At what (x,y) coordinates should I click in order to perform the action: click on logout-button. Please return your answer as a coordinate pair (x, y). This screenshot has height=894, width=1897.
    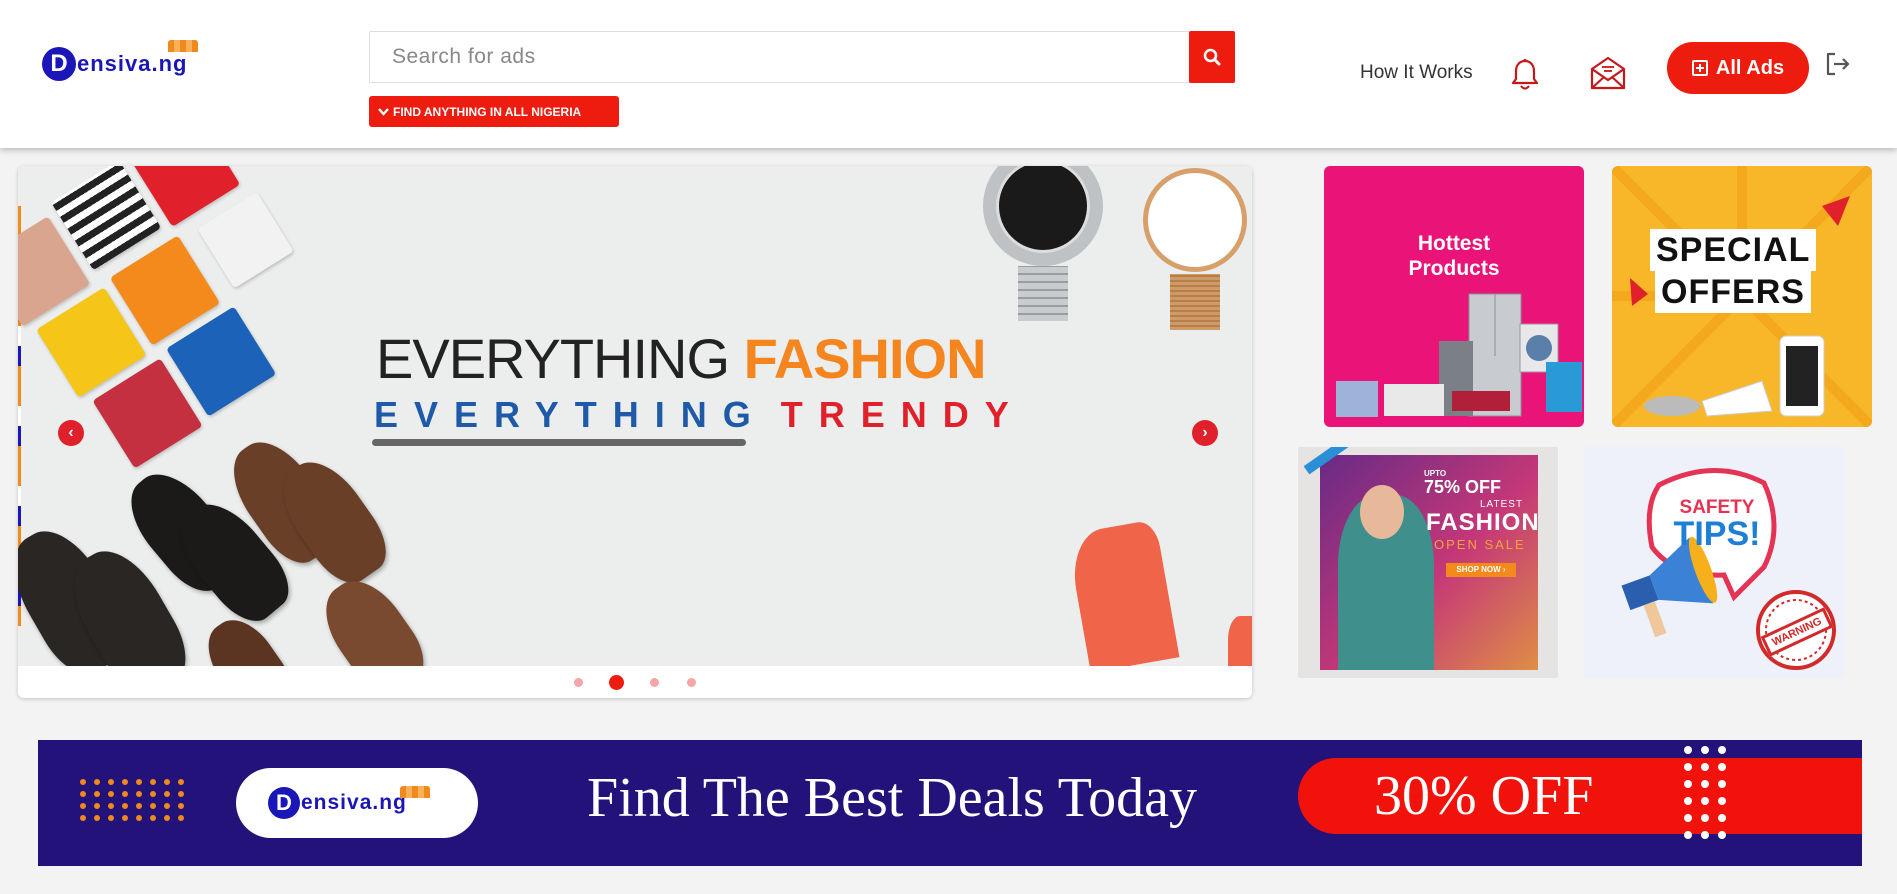
    Looking at the image, I should click on (1838, 66).